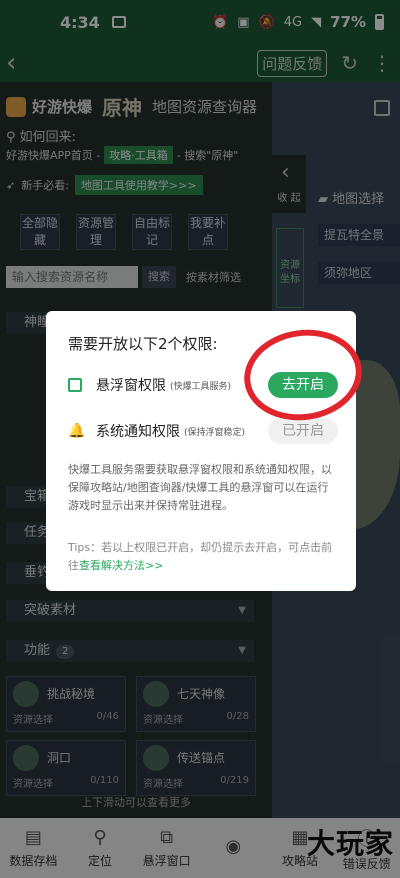  I want to click on solution-link: 查看解决方法>>, so click(121, 565).